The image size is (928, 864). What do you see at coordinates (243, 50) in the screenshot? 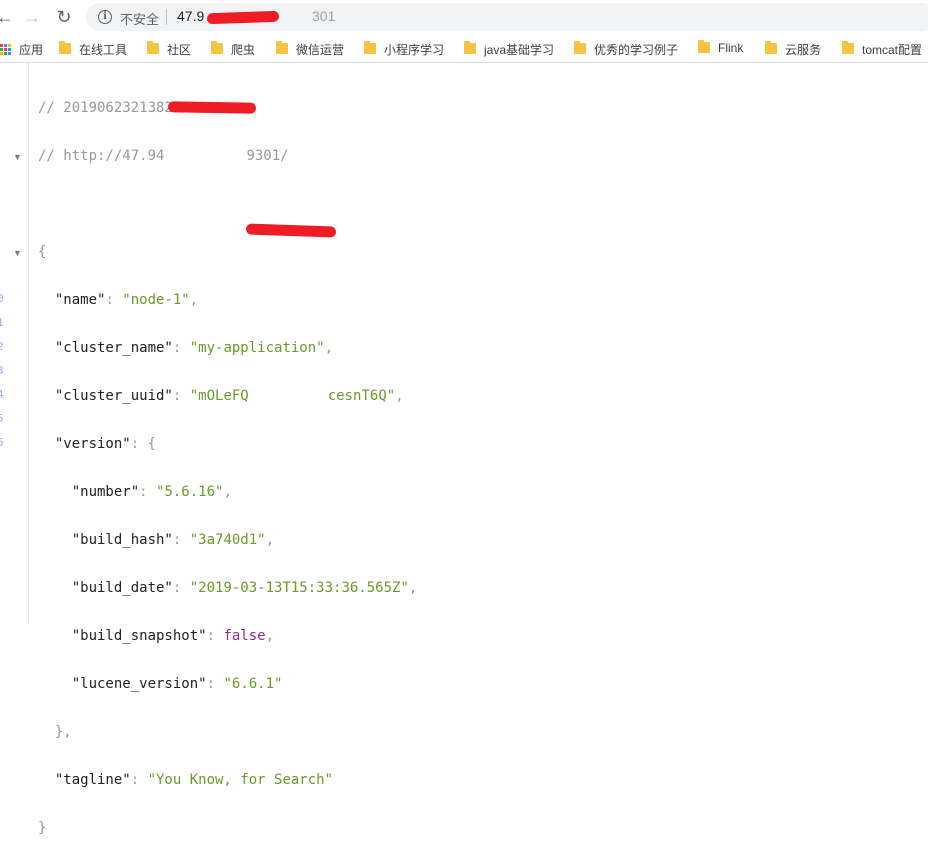
I see `bookmark-label: 爬虫` at bounding box center [243, 50].